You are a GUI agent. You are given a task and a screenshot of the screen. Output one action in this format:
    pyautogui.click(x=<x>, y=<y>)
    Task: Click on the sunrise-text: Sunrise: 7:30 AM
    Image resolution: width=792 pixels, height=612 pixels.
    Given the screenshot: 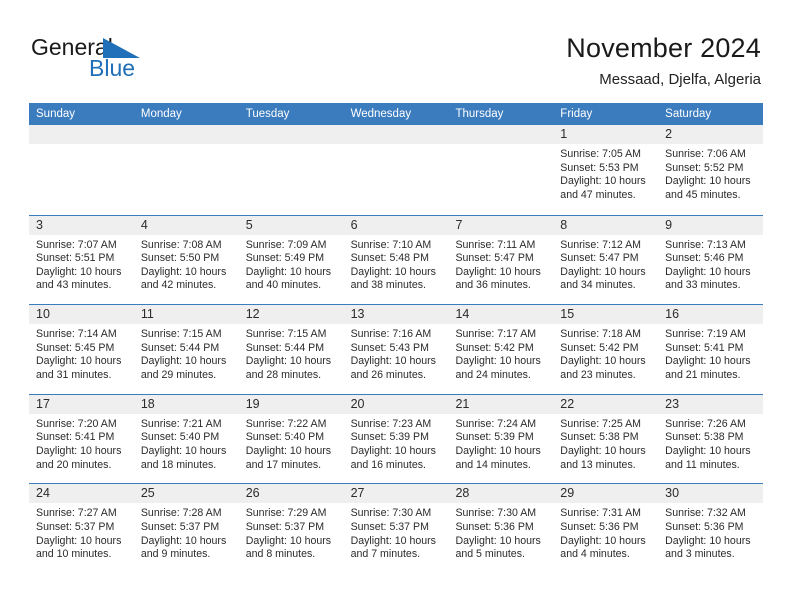 What is the action you would take?
    pyautogui.click(x=496, y=513)
    